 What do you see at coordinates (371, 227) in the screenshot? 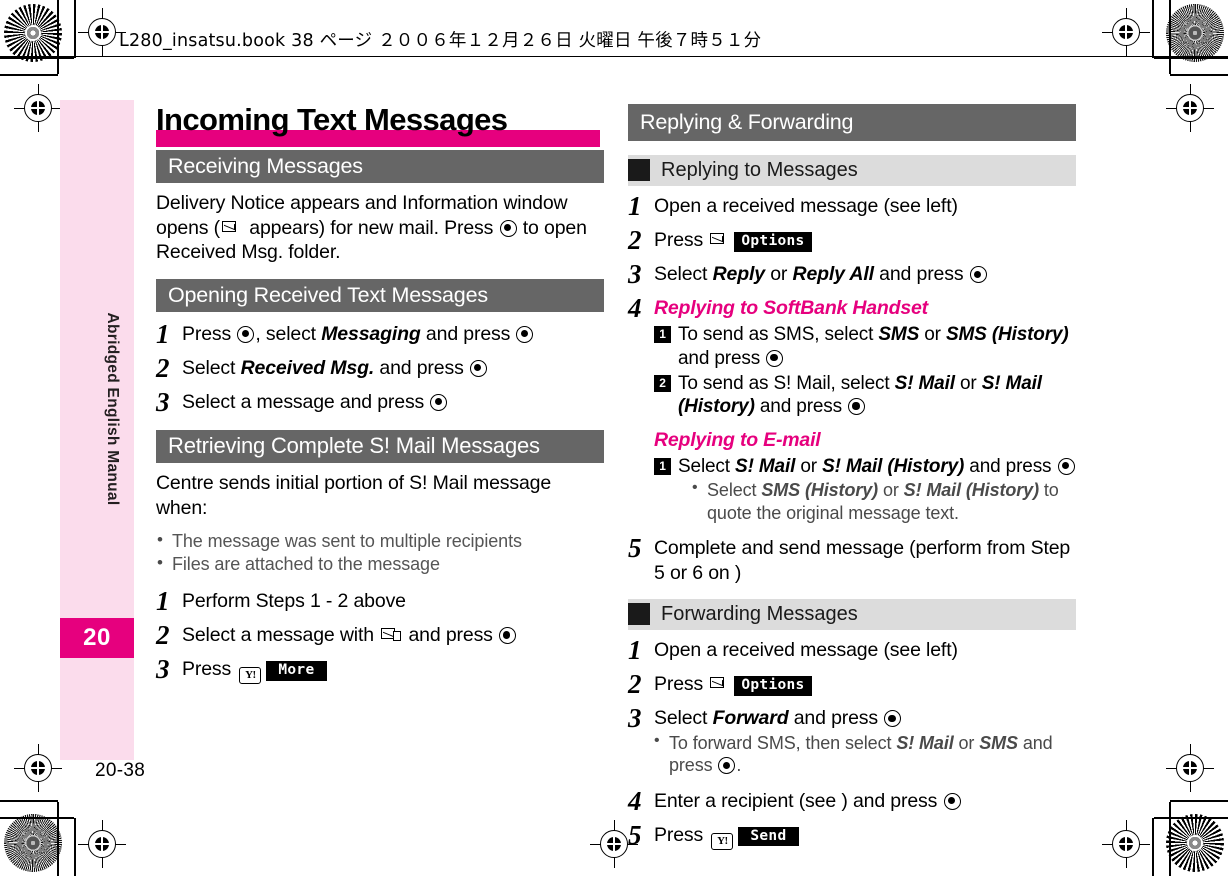
I see `para-part-2: appears) for new mail. Press` at bounding box center [371, 227].